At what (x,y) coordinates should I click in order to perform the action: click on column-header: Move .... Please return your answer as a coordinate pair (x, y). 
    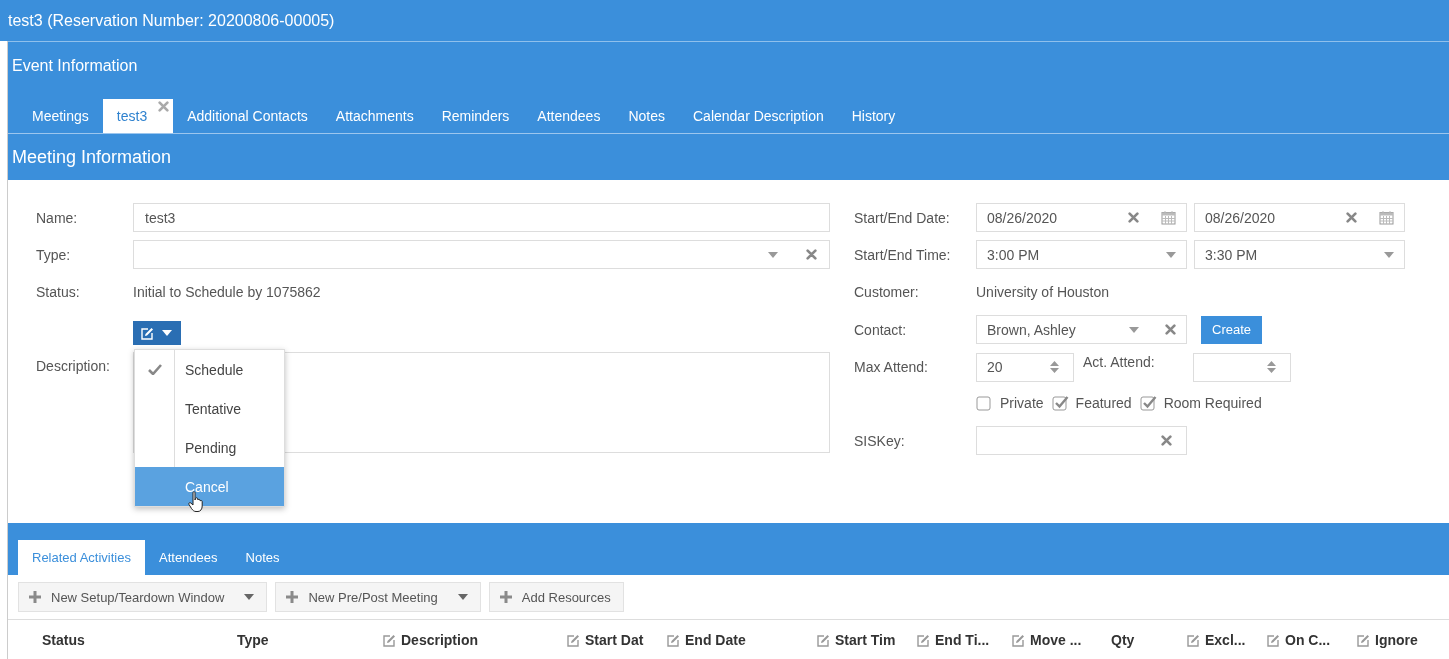
    Looking at the image, I should click on (1059, 639).